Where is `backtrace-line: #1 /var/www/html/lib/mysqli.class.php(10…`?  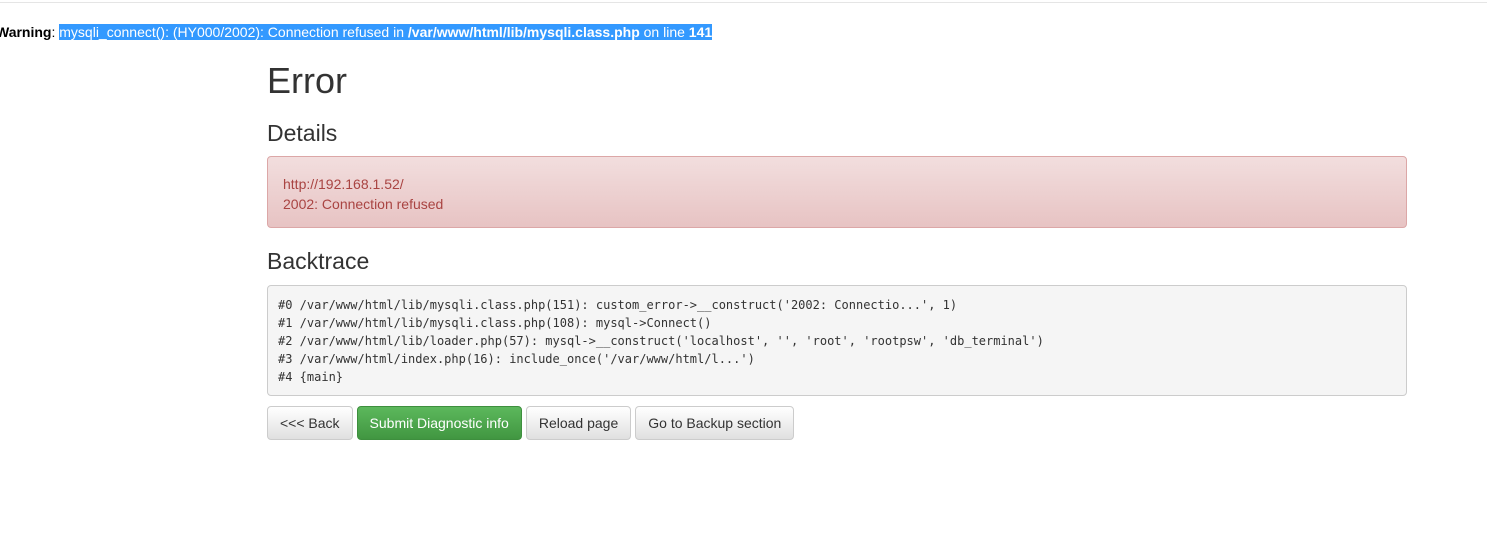
backtrace-line: #1 /var/www/html/lib/mysqli.class.php(10… is located at coordinates (495, 323).